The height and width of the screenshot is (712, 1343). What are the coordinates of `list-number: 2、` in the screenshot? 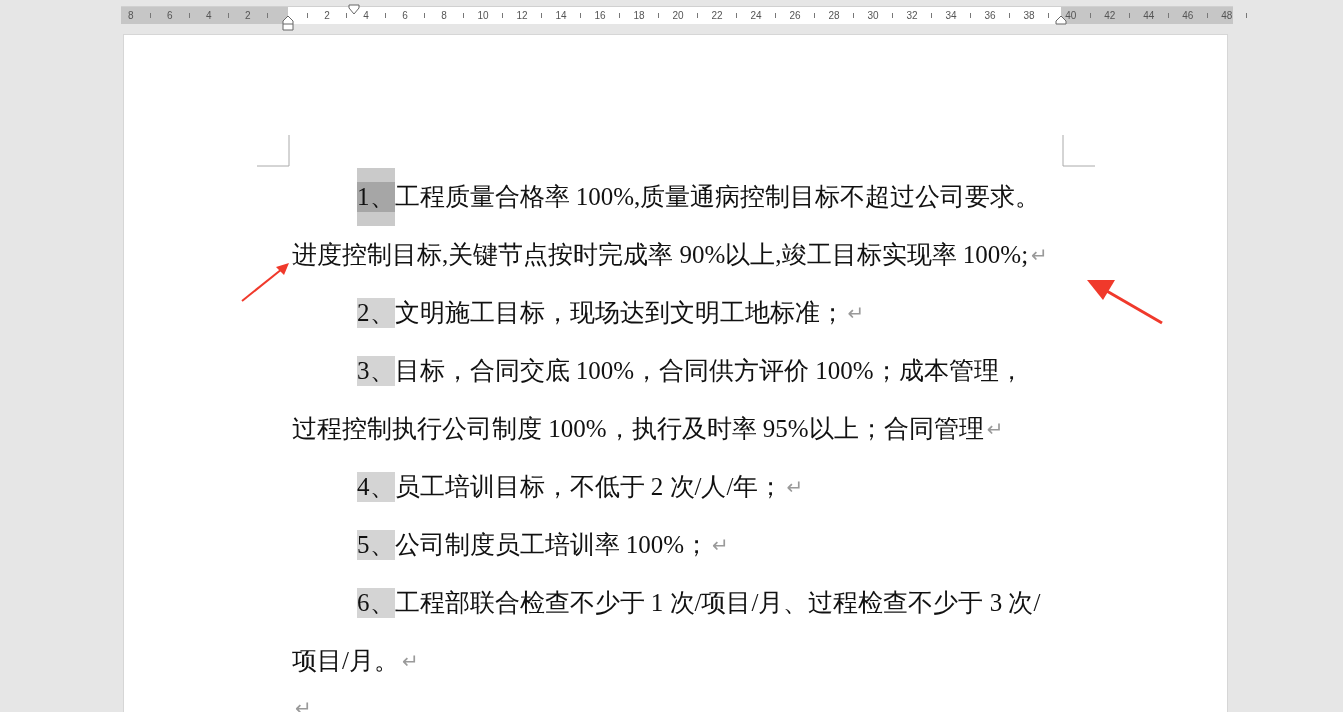 It's located at (376, 313).